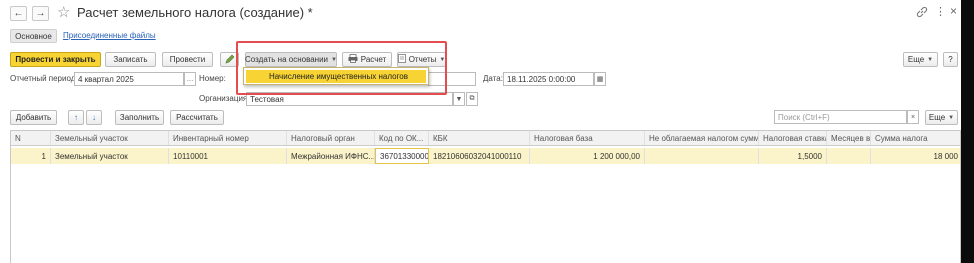  I want to click on help-button: ?, so click(950, 59).